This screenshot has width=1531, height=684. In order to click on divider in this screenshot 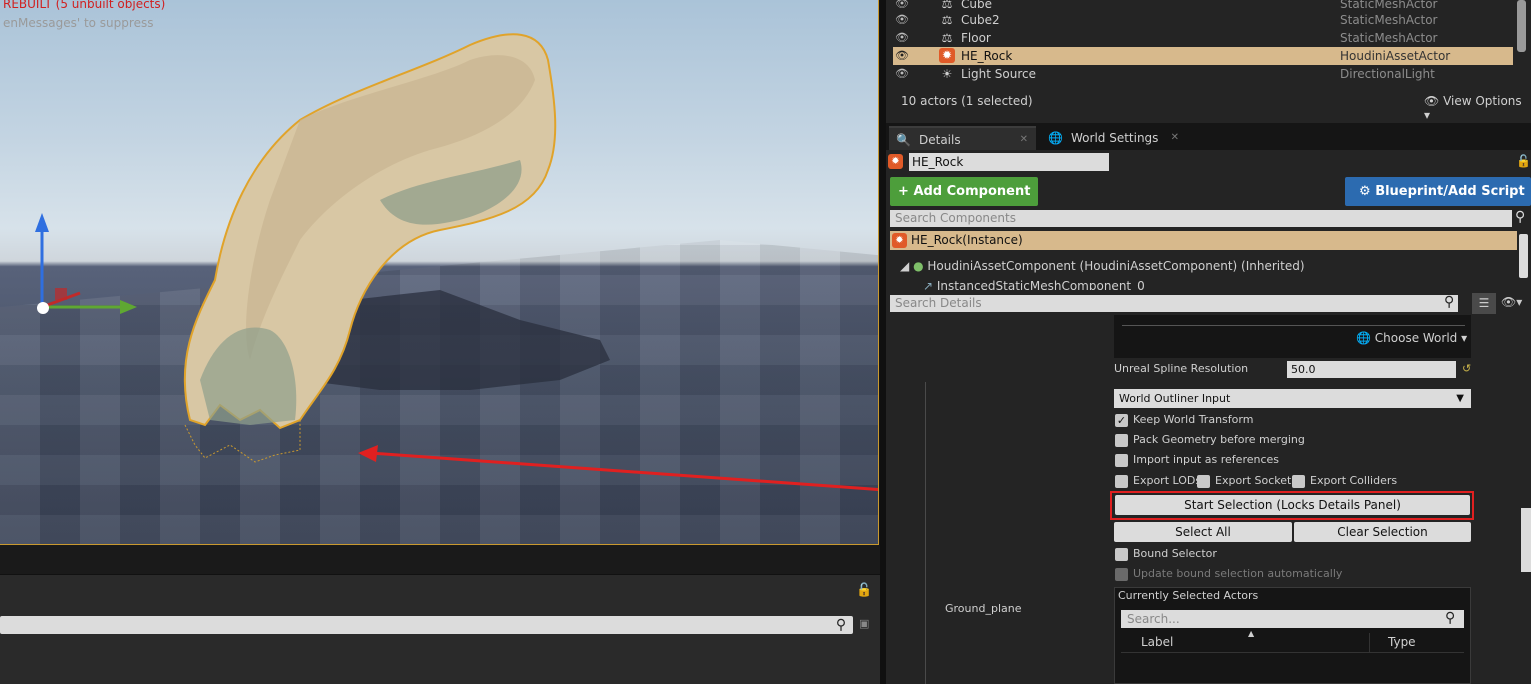, I will do `click(1293, 325)`.